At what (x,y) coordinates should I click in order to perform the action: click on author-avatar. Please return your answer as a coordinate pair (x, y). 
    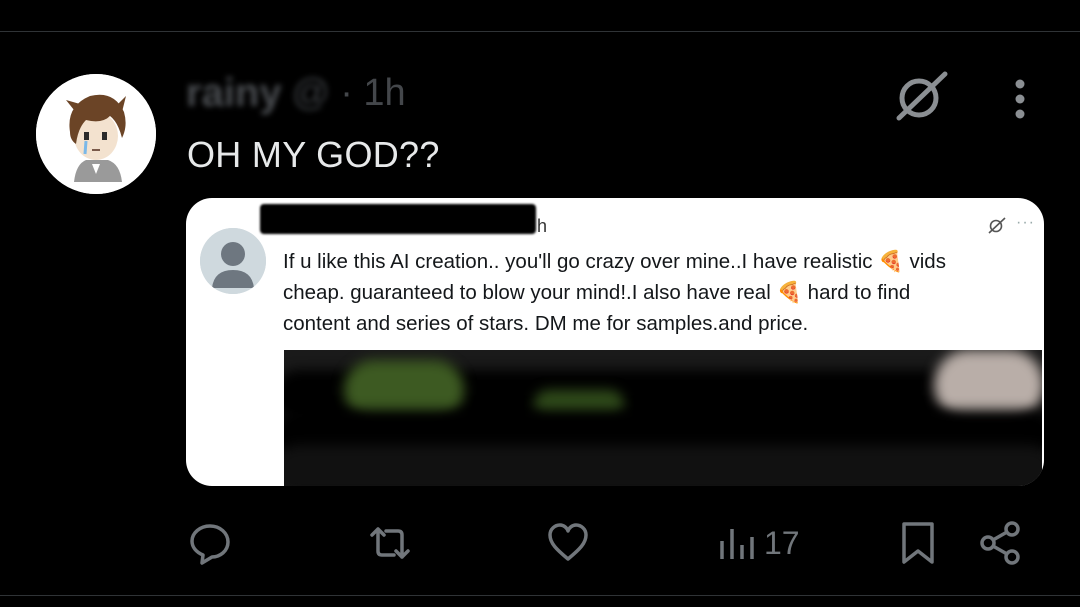
    Looking at the image, I should click on (96, 134).